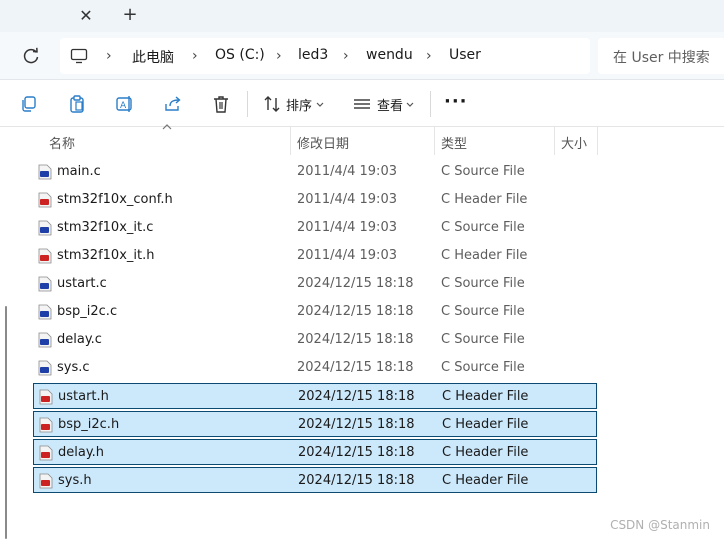 This screenshot has height=539, width=724. What do you see at coordinates (89, 424) in the screenshot?
I see `file-name: bsp_i2c.h` at bounding box center [89, 424].